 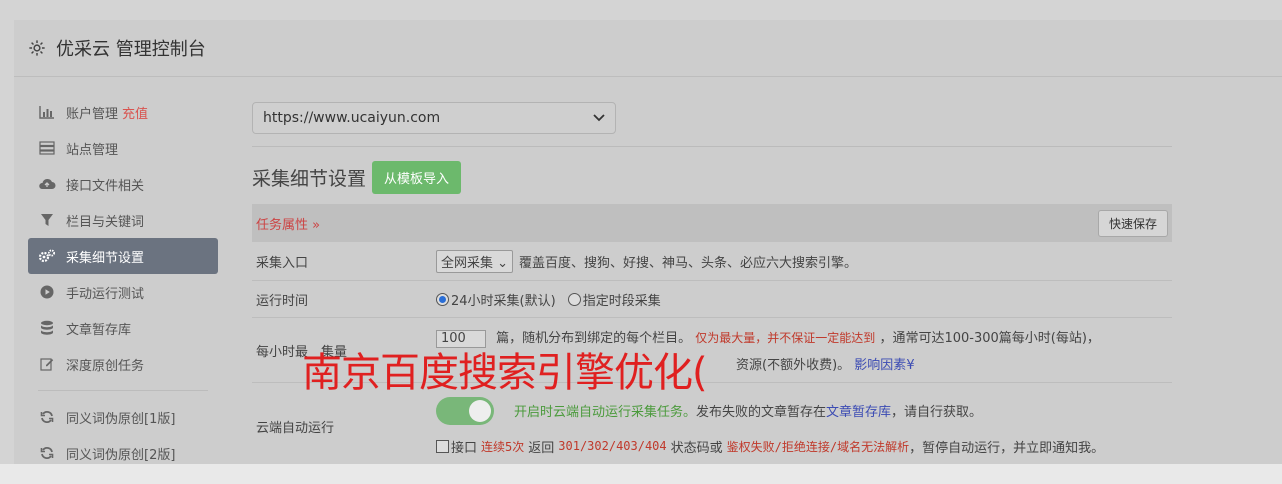 I want to click on chevron-down-icon, so click(x=599, y=118).